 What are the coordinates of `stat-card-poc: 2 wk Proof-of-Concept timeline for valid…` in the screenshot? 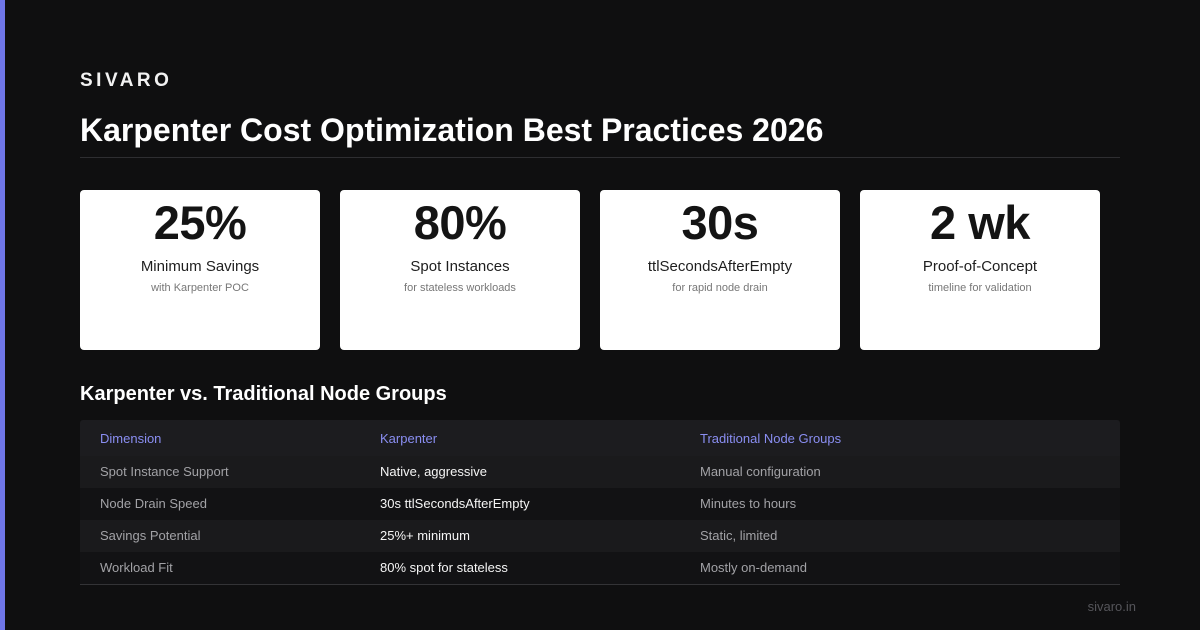 It's located at (980, 270).